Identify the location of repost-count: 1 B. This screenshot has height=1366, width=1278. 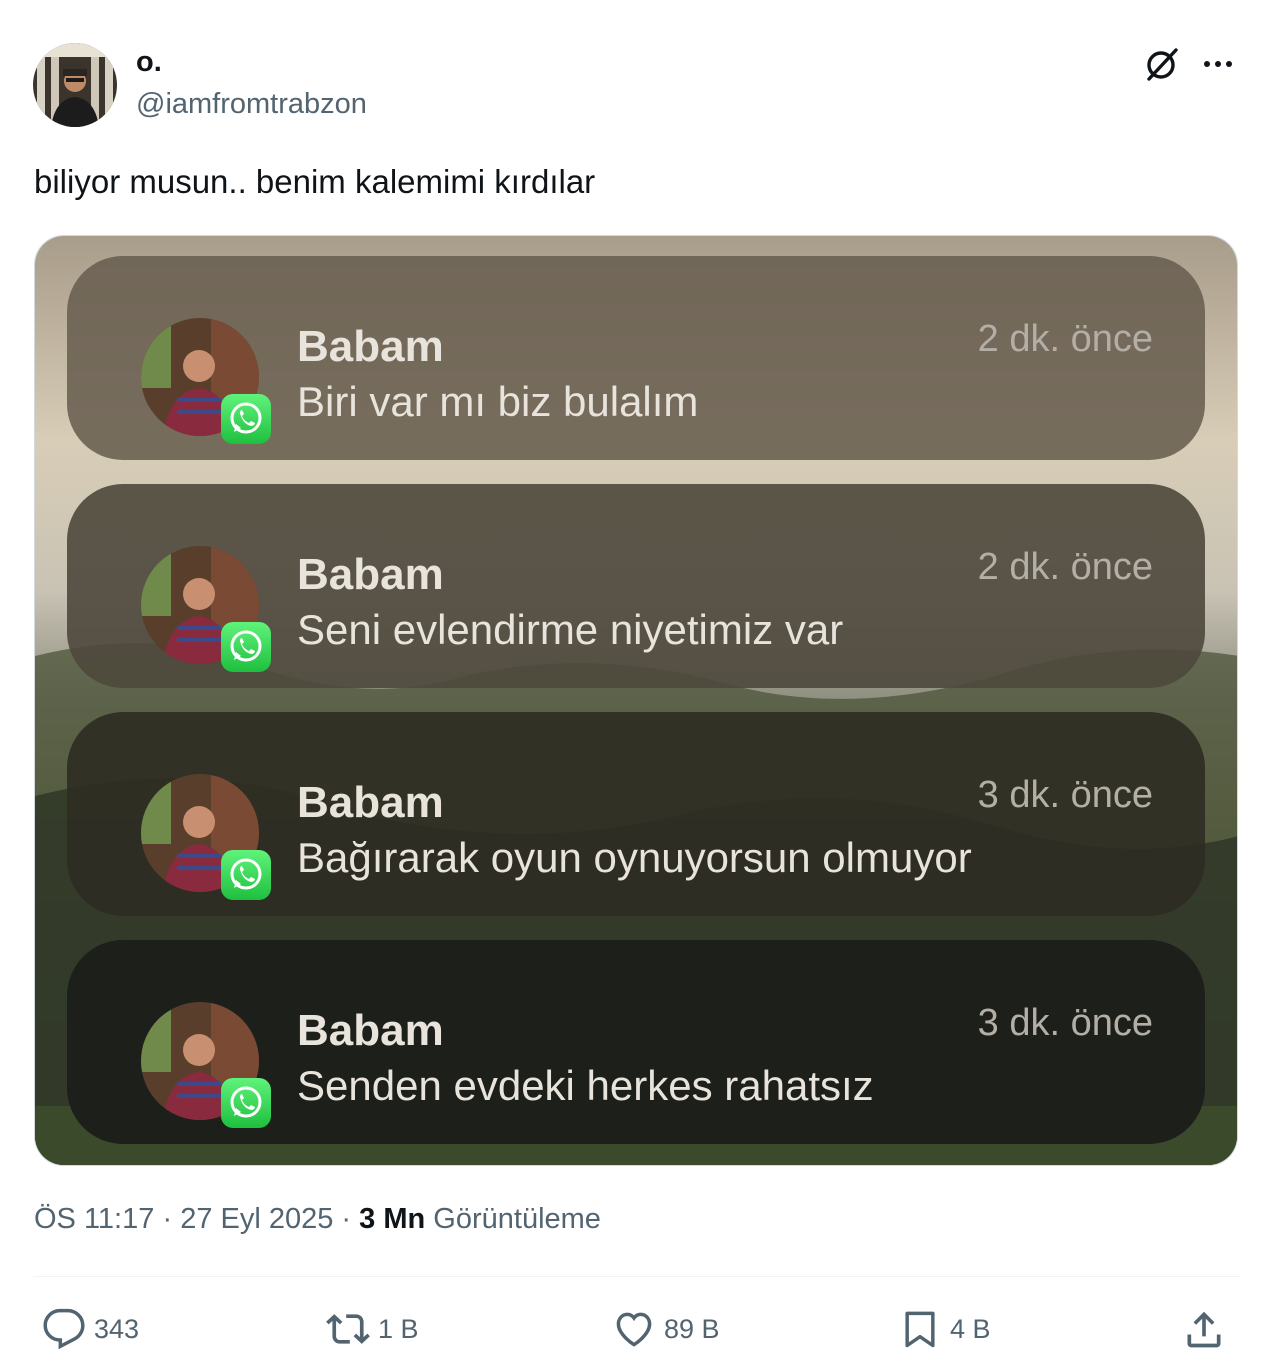
(398, 1328).